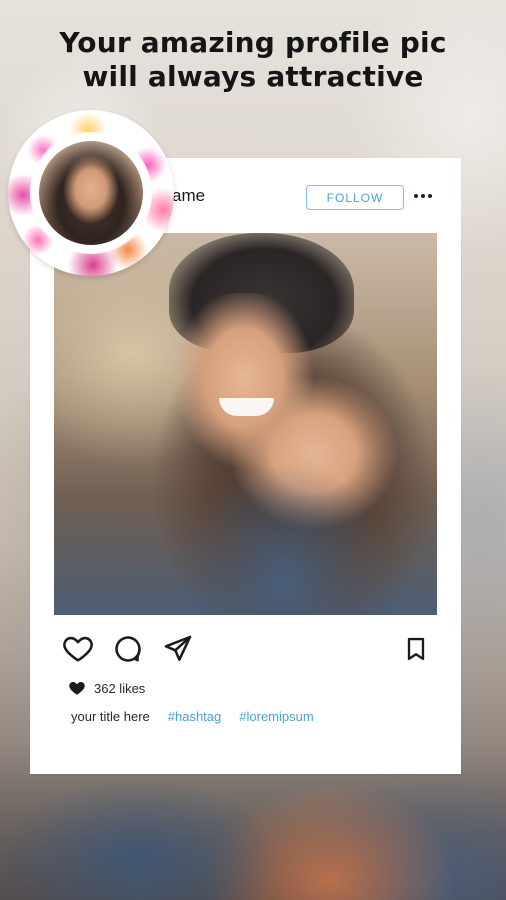 The height and width of the screenshot is (900, 506). What do you see at coordinates (189, 195) in the screenshot?
I see `post-username: ame` at bounding box center [189, 195].